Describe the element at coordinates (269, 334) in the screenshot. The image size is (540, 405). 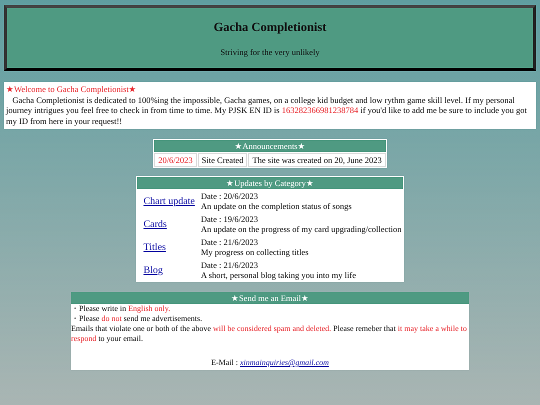
I see `email-rule-text: Emails that violate one or both of the above will be considered spam and deleted. Please remeber that it may take a while to respond to your email.` at that location.